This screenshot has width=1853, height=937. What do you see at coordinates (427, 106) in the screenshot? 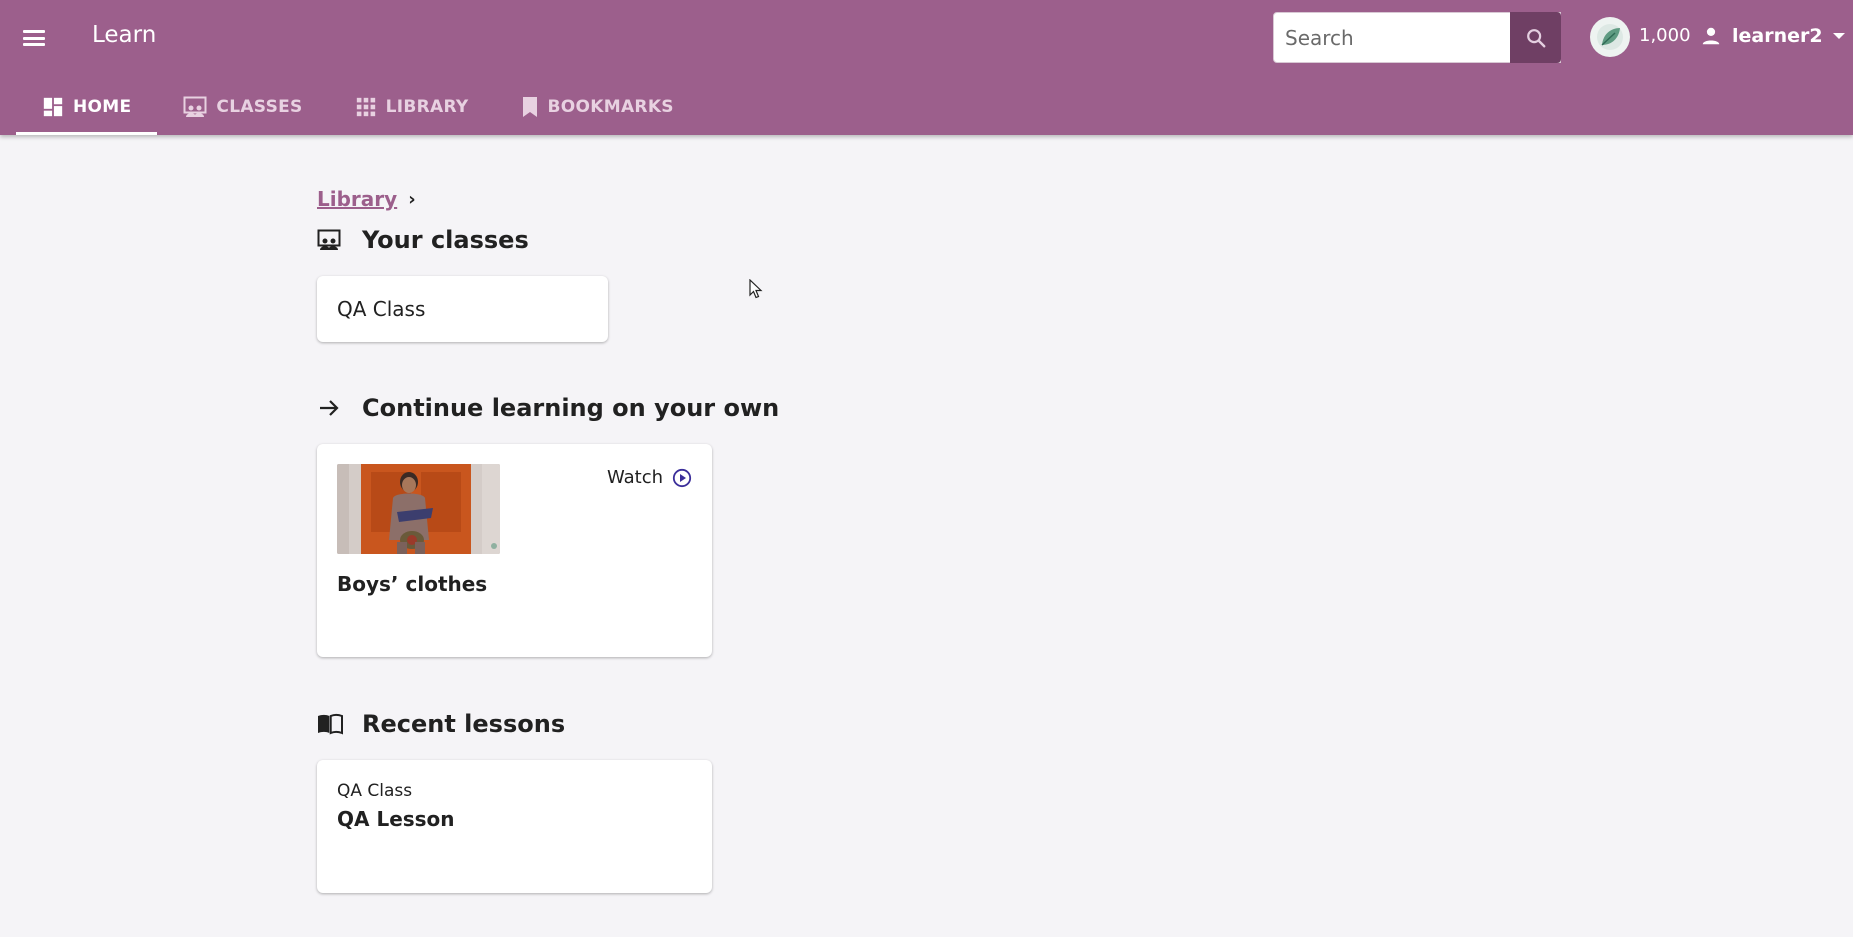
I see `tab-label: LIBRARY` at bounding box center [427, 106].